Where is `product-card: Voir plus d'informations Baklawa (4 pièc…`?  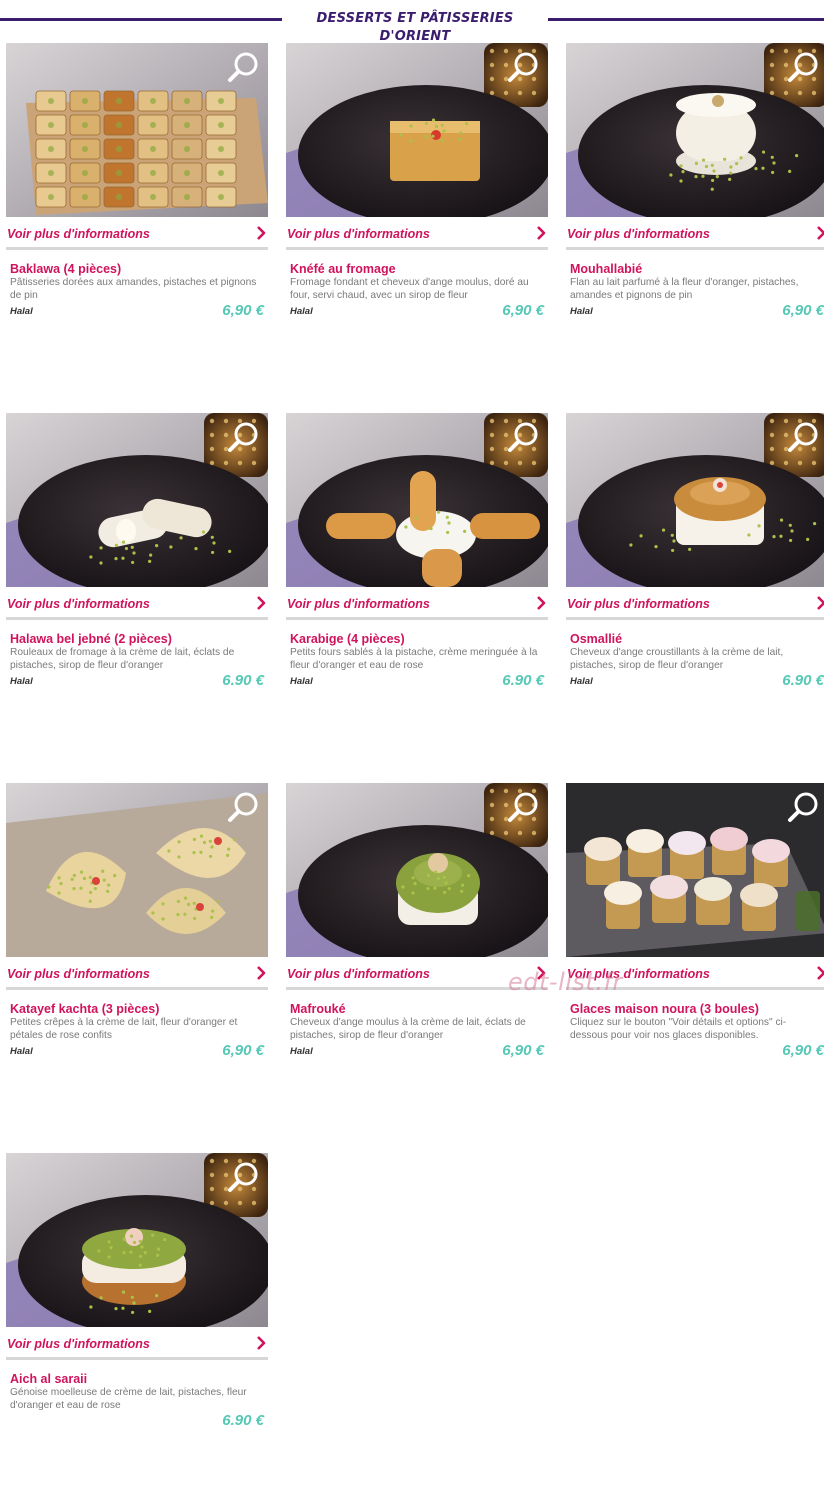 product-card: Voir plus d'informations Baklawa (4 pièc… is located at coordinates (137, 185).